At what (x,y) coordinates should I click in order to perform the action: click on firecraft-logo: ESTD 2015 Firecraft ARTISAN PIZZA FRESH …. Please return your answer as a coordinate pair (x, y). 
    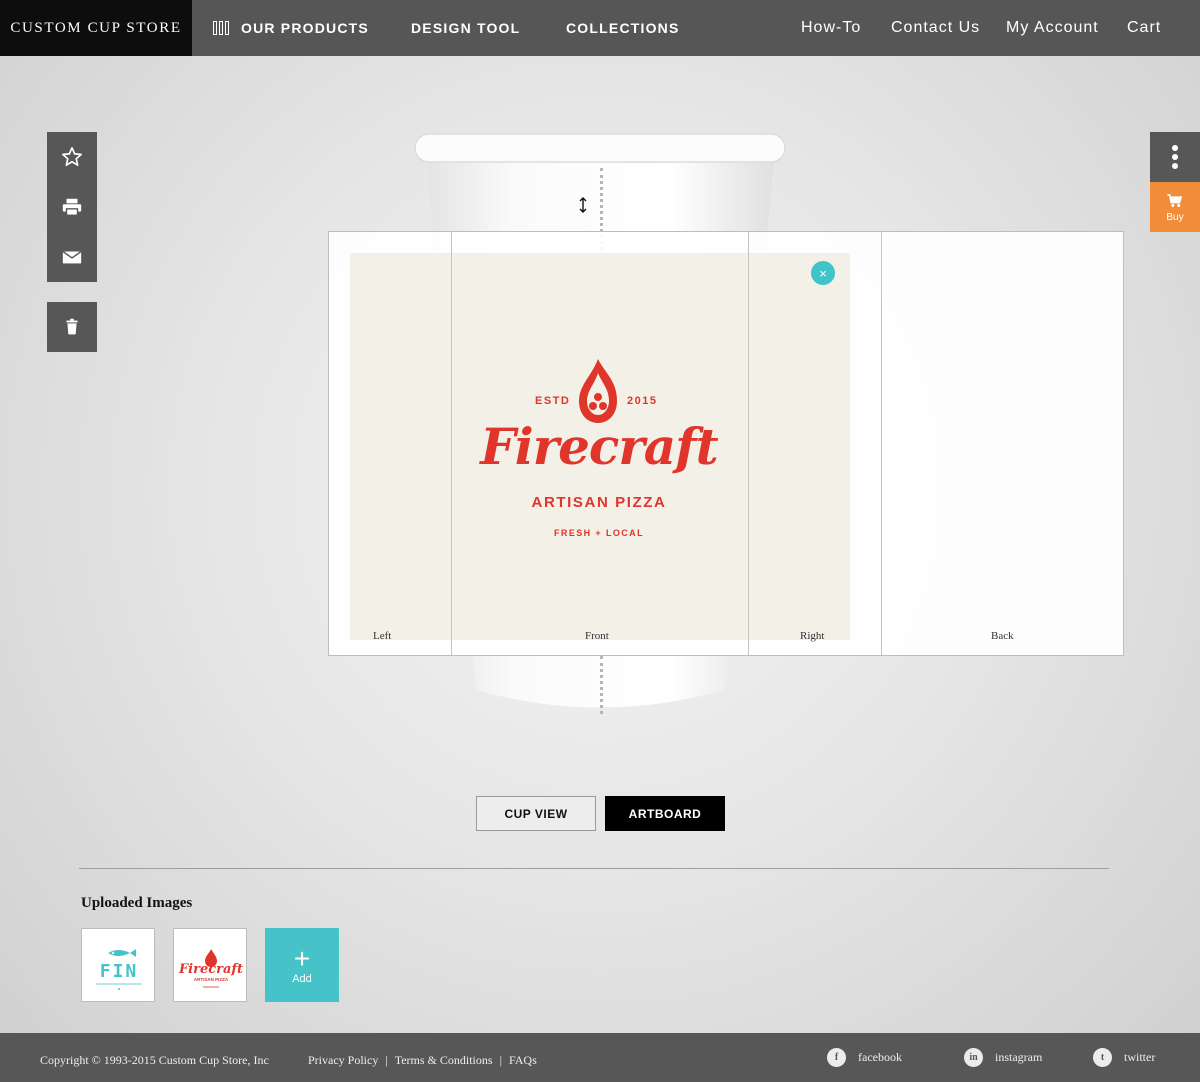
    Looking at the image, I should click on (599, 449).